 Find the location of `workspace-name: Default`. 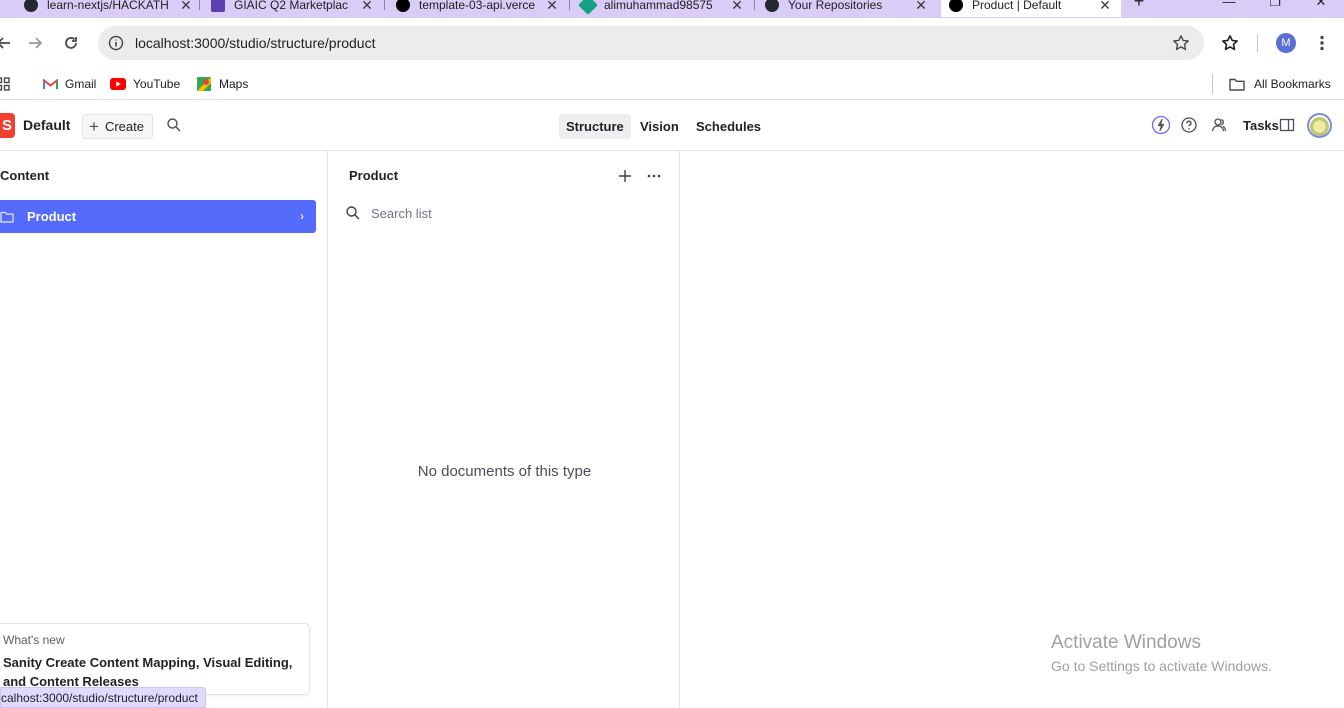

workspace-name: Default is located at coordinates (46, 125).